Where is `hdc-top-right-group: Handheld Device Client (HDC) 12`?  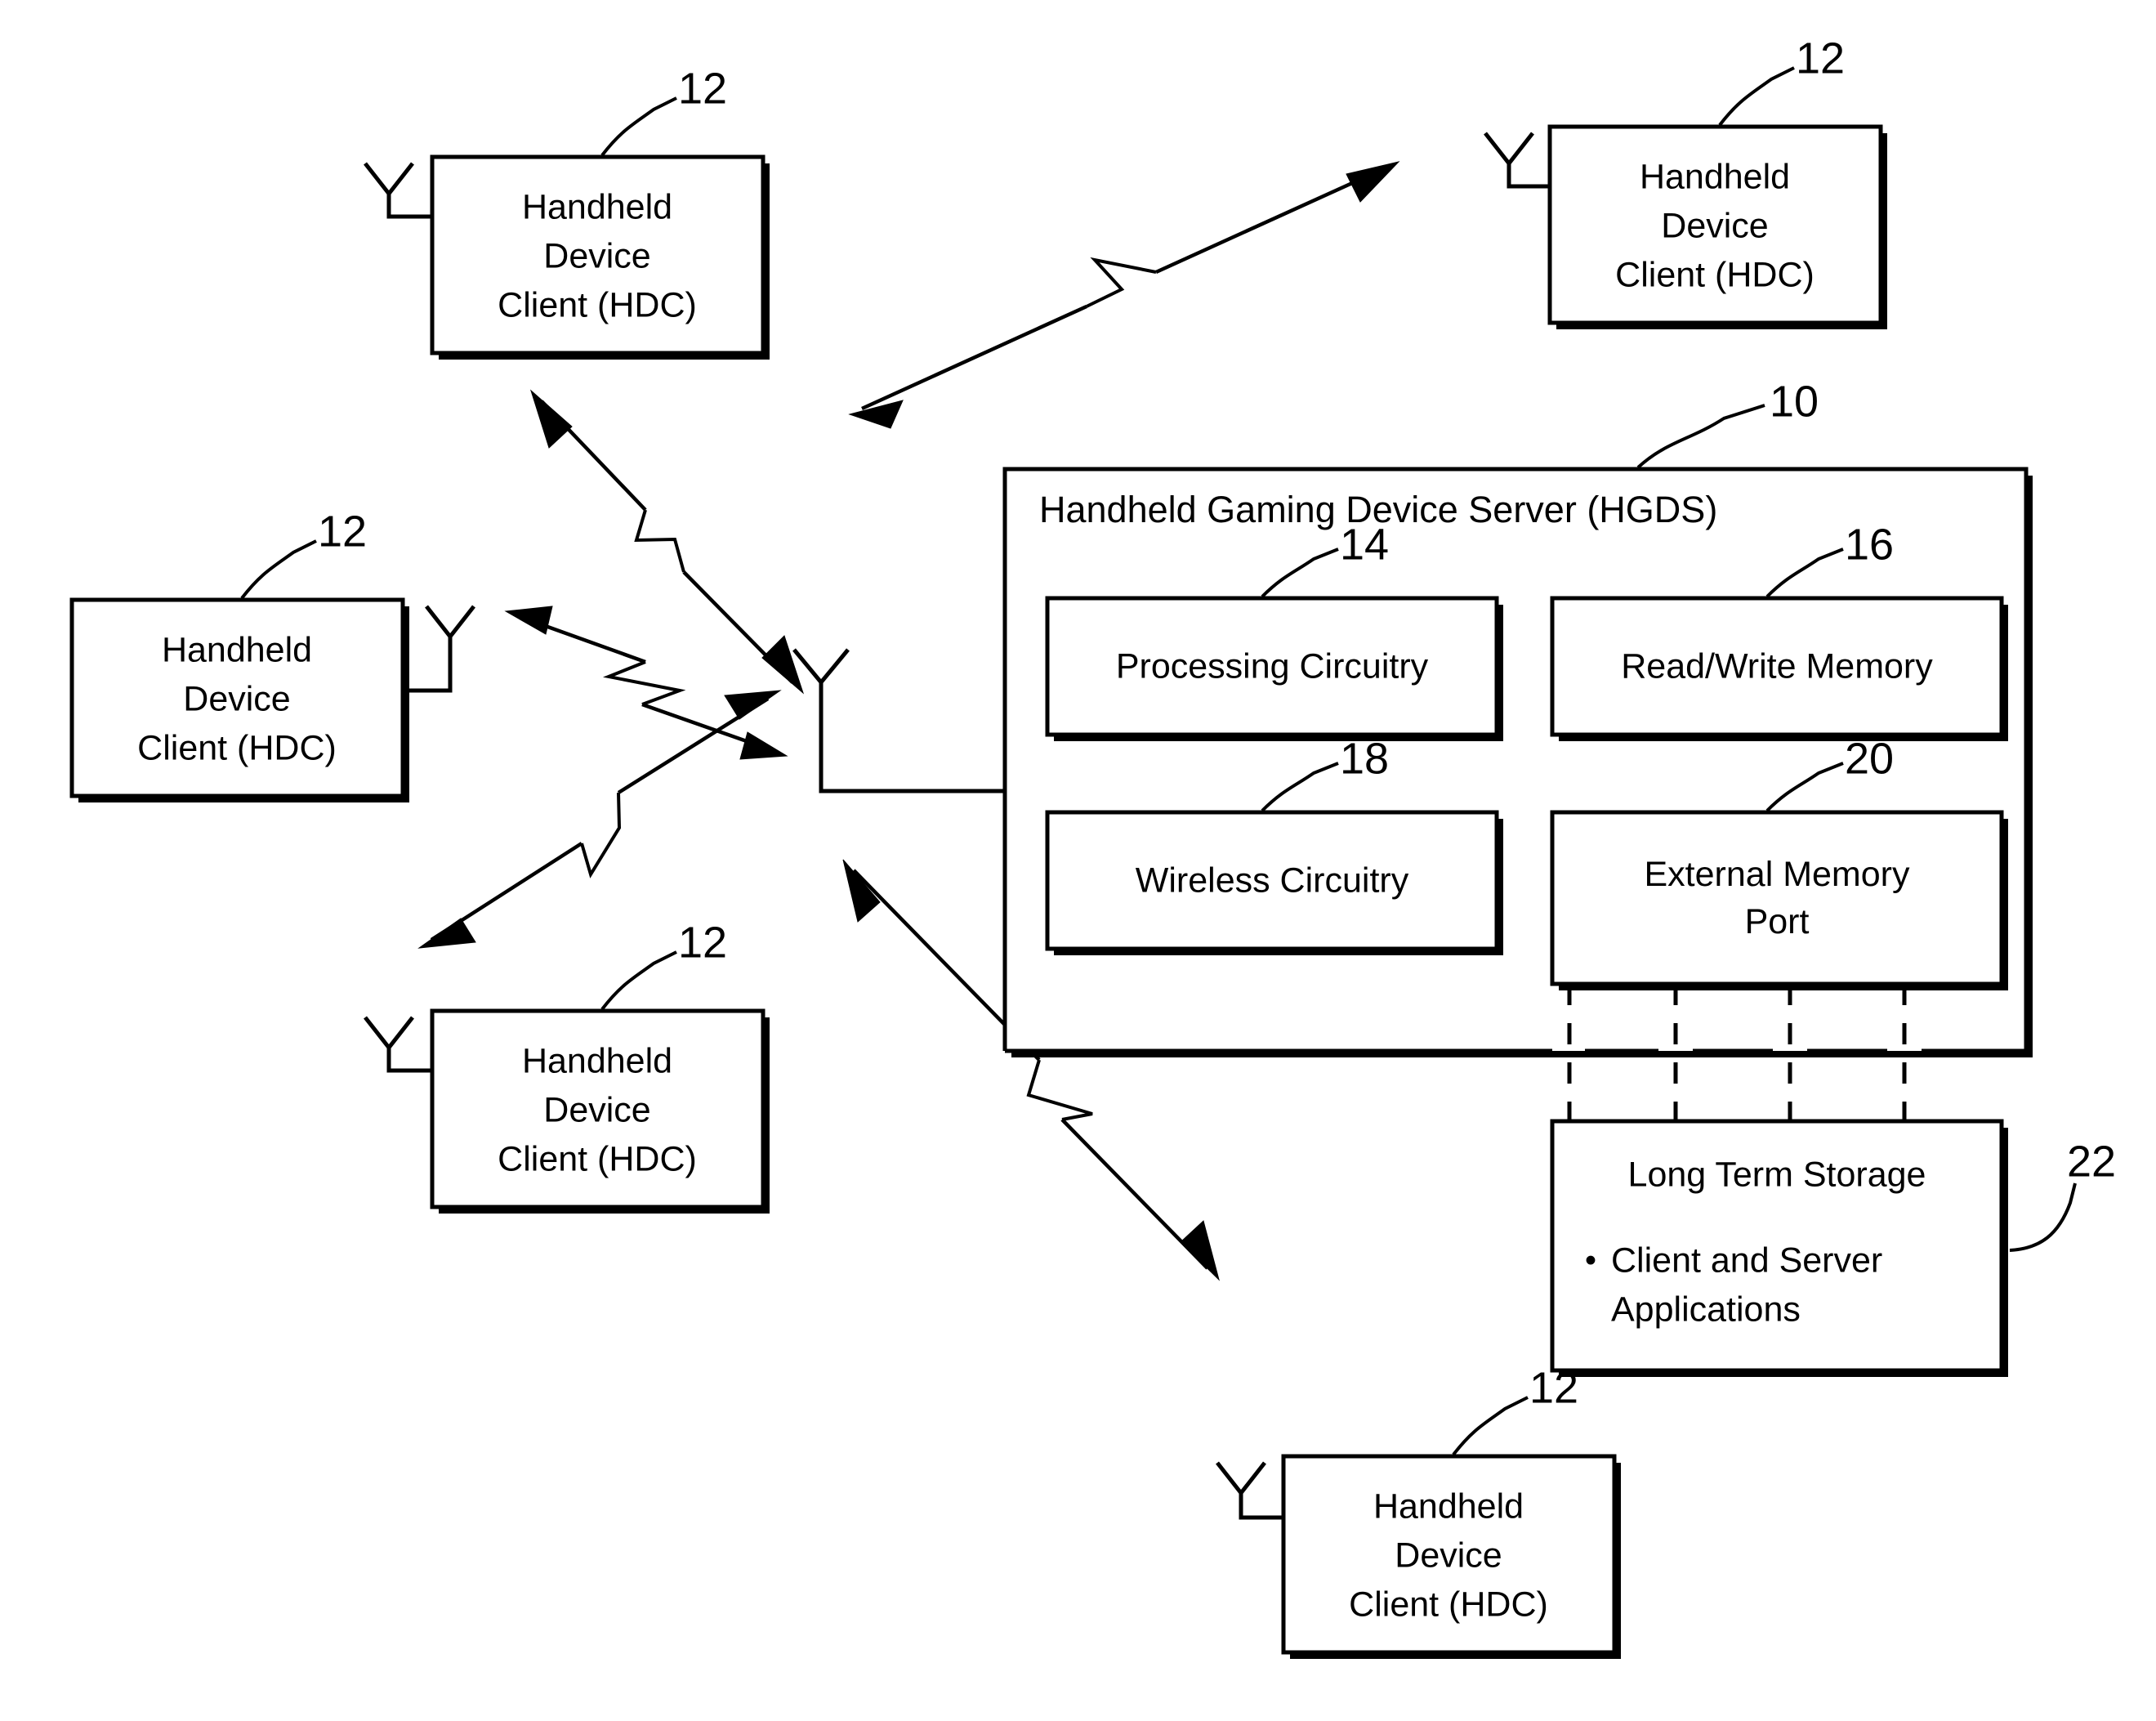
hdc-top-right-group: Handheld Device Client (HDC) 12 is located at coordinates (1685, 181).